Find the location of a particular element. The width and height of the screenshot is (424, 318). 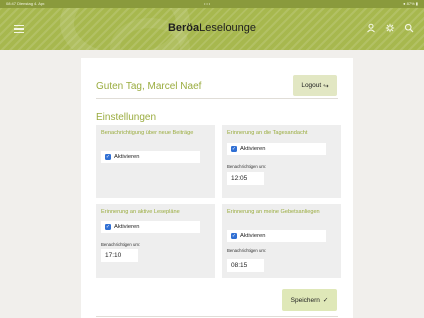

logout-button: Logout ↪ is located at coordinates (315, 85).